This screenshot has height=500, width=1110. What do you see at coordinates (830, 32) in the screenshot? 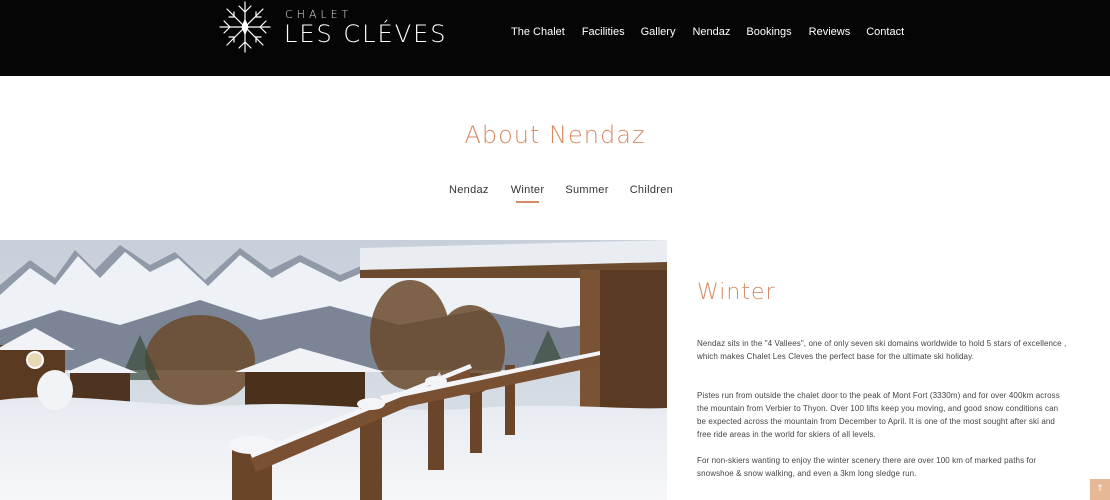
I see `nav-reviews: Reviews` at bounding box center [830, 32].